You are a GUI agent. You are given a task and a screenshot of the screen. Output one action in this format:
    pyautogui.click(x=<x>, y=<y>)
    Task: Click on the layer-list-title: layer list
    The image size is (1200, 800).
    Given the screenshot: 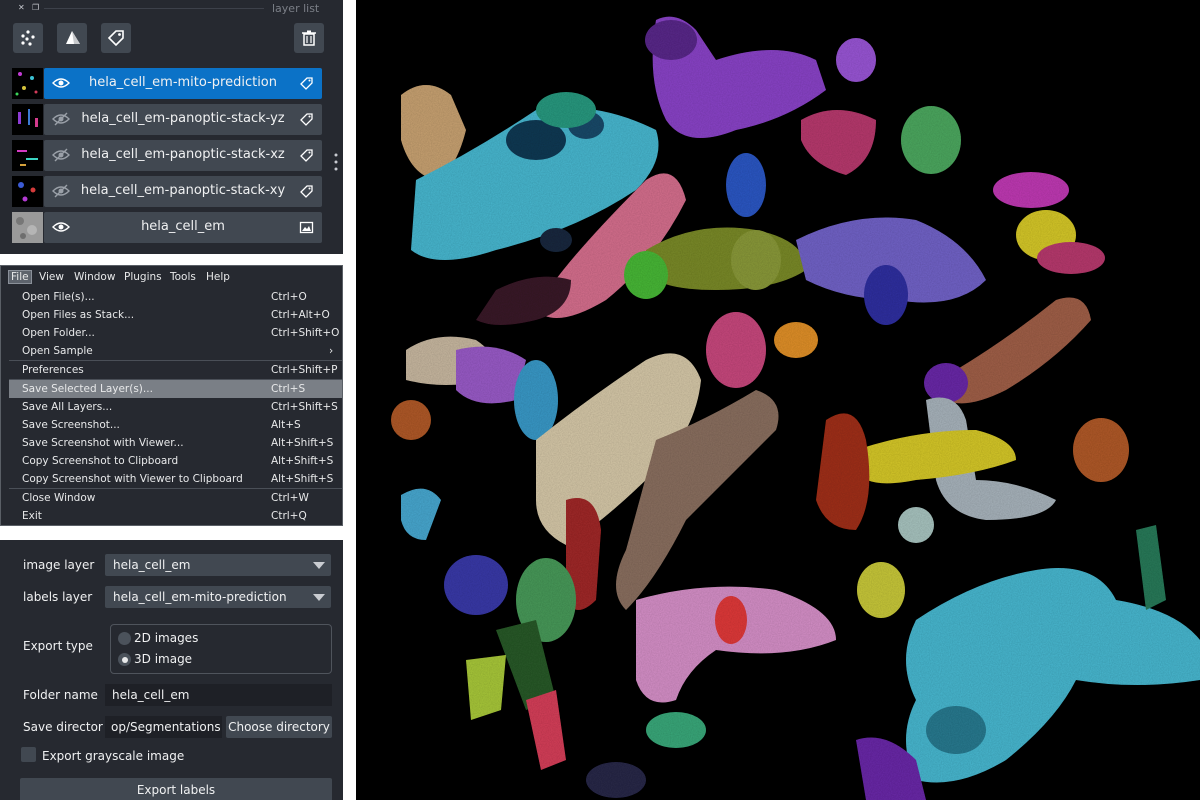 What is the action you would take?
    pyautogui.click(x=296, y=8)
    